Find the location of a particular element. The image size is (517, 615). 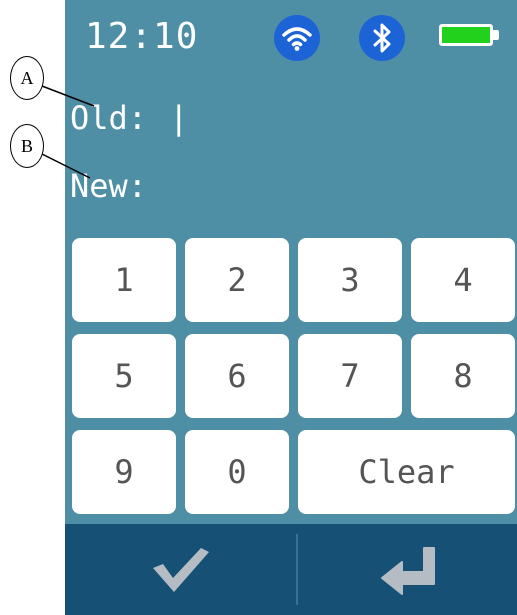

key-0: 0 is located at coordinates (237, 472).